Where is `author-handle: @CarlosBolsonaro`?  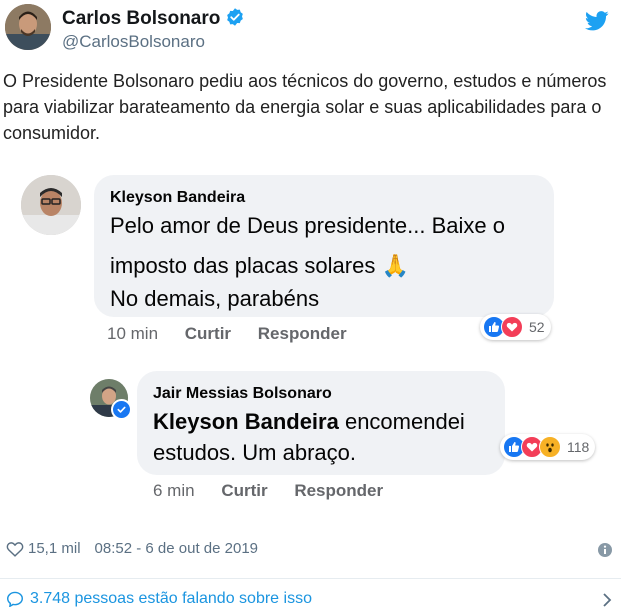 author-handle: @CarlosBolsonaro is located at coordinates (133, 42).